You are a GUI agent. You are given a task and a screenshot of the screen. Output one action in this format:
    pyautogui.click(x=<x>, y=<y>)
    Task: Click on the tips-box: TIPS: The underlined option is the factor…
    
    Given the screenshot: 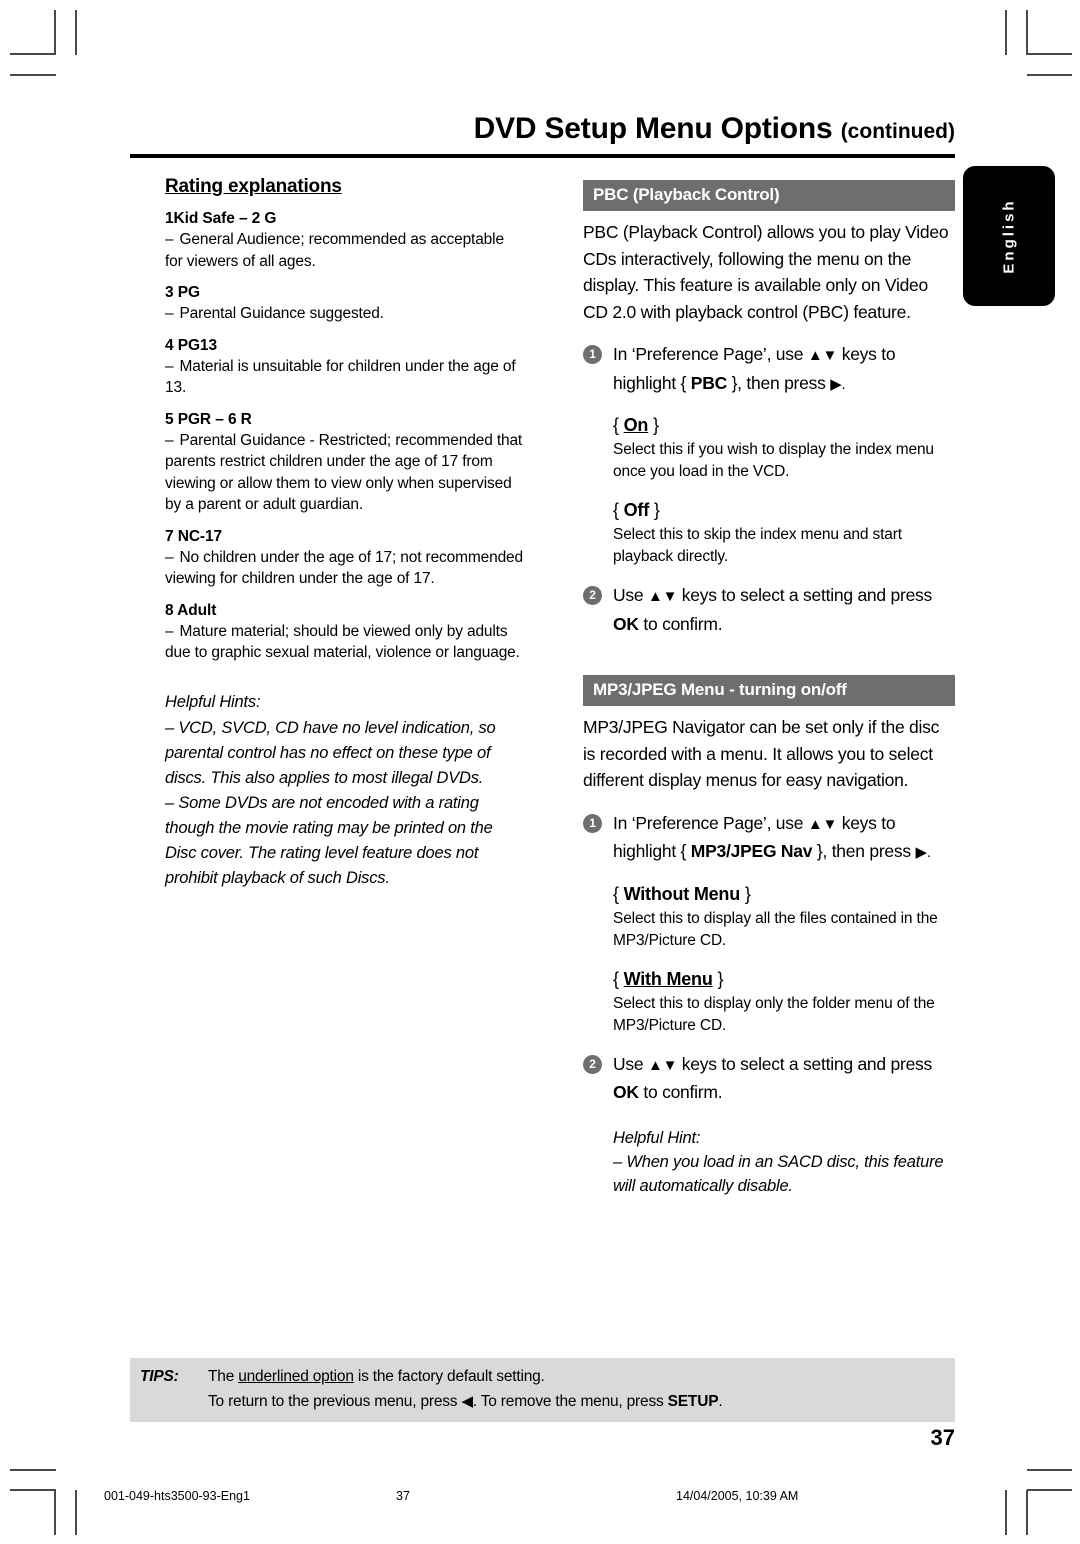 What is the action you would take?
    pyautogui.click(x=542, y=1390)
    